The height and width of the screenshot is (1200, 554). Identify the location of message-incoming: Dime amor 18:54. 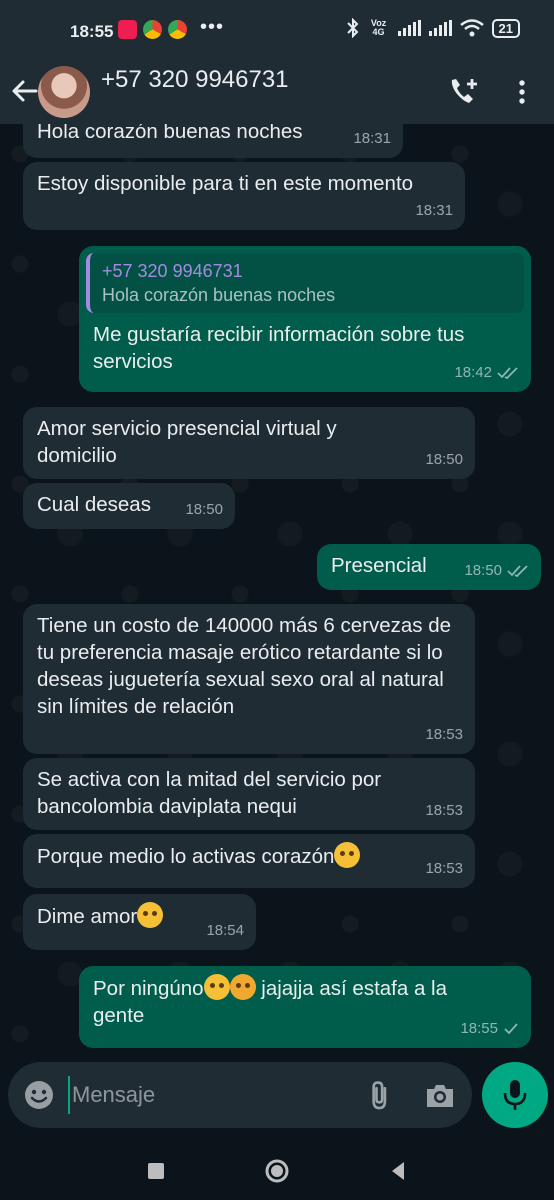
(139, 922).